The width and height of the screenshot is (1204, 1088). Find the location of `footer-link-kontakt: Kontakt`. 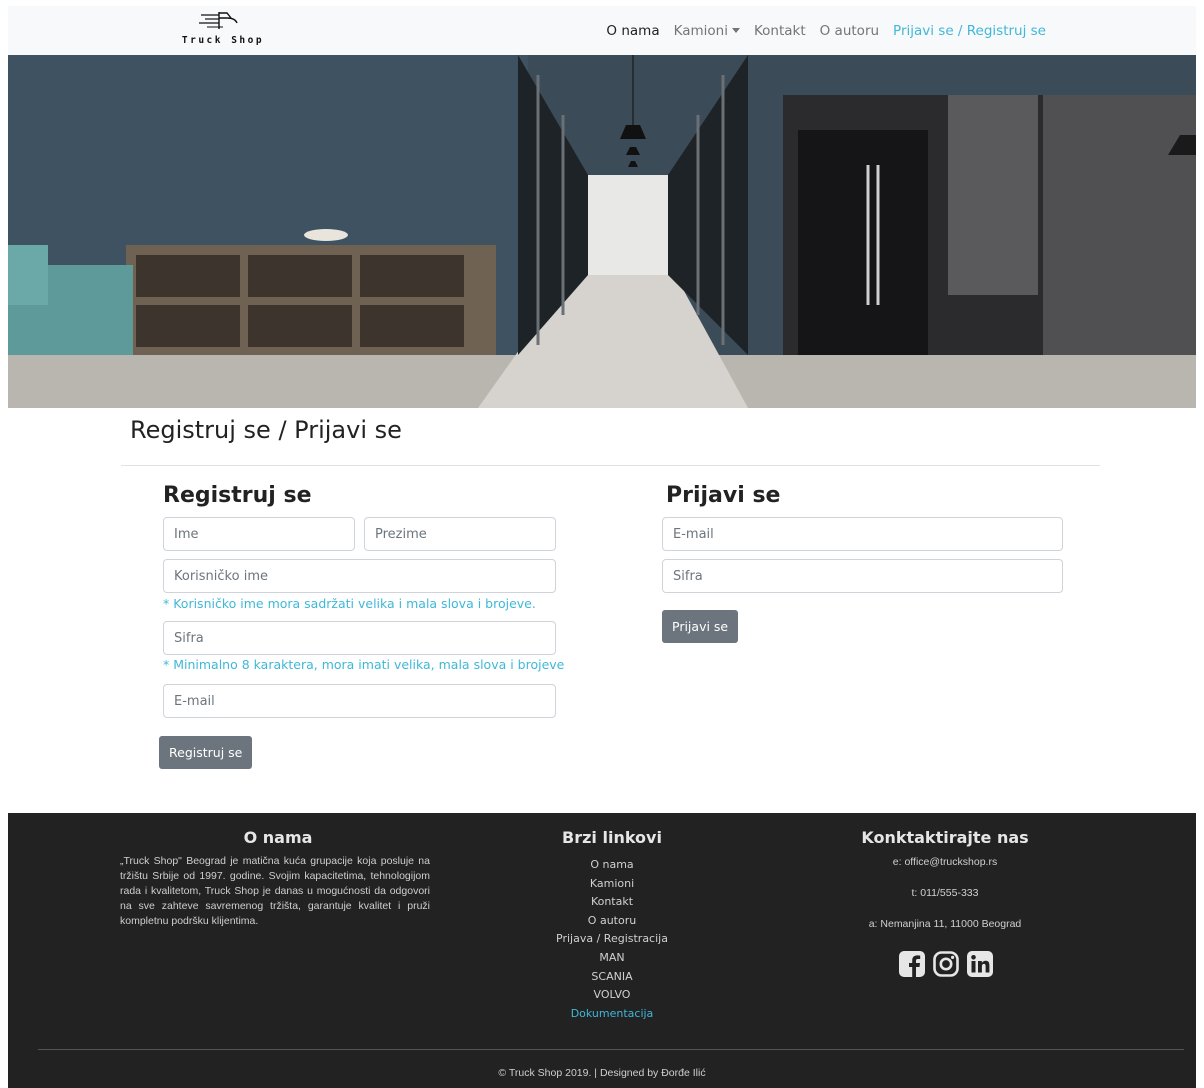

footer-link-kontakt: Kontakt is located at coordinates (612, 902).